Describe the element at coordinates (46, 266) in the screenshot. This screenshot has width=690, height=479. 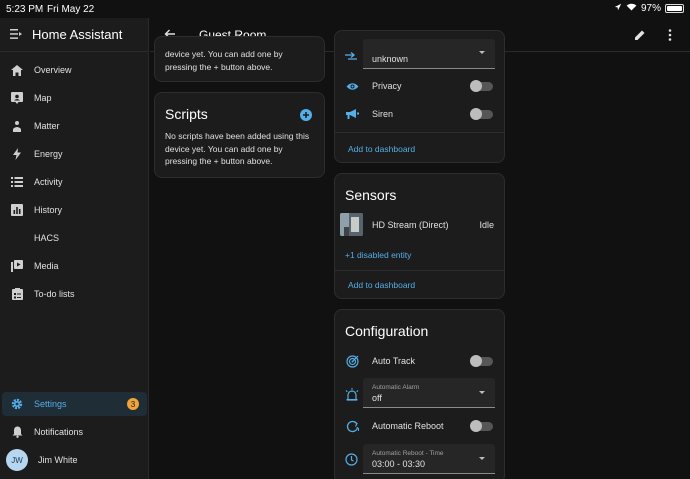
I see `sidebar-item-label: Media` at that location.